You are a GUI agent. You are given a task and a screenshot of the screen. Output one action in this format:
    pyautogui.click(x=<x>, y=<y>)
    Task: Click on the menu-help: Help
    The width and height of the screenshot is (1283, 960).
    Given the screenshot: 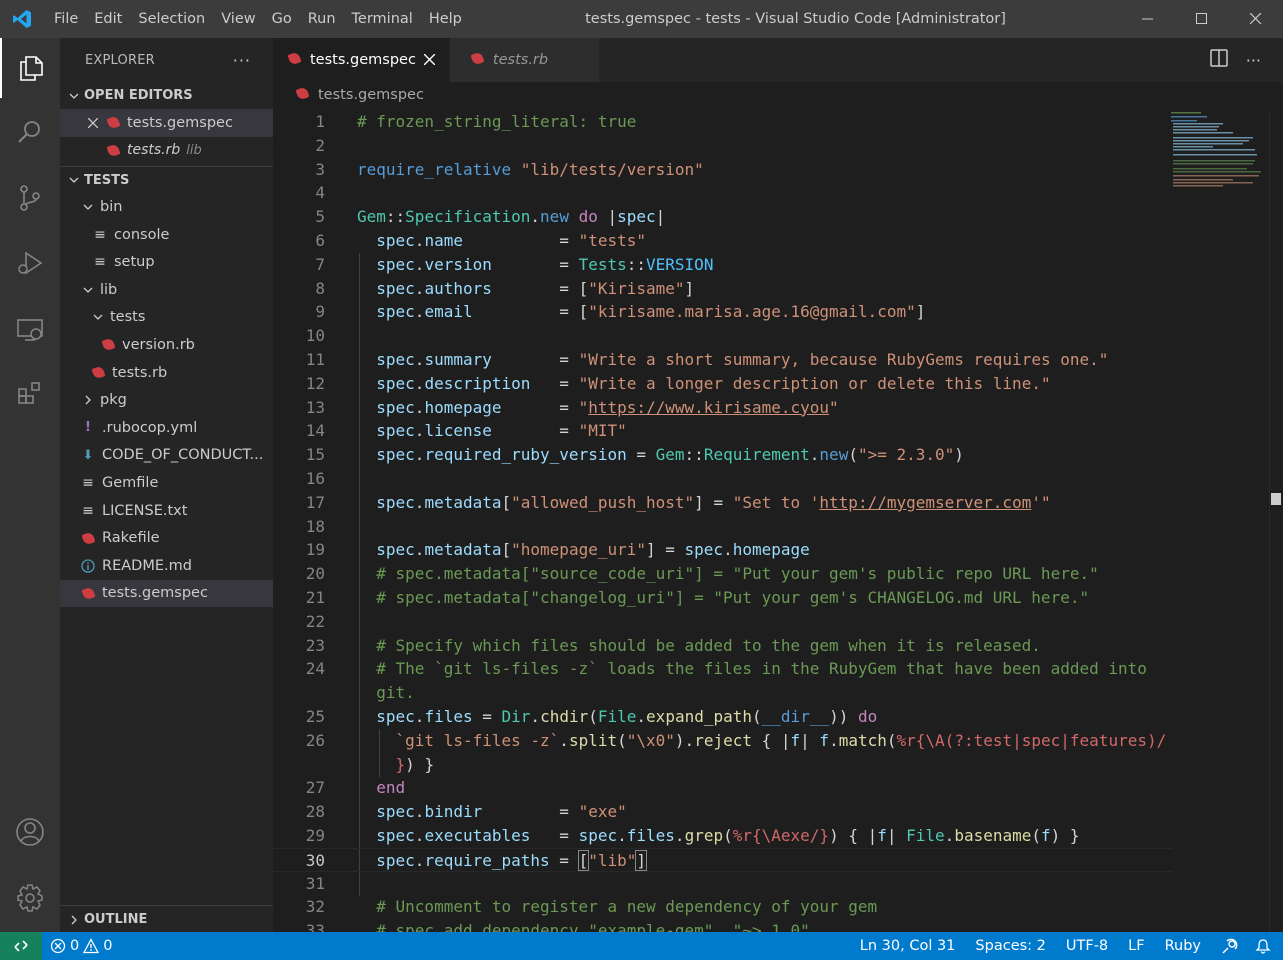 What is the action you would take?
    pyautogui.click(x=445, y=19)
    